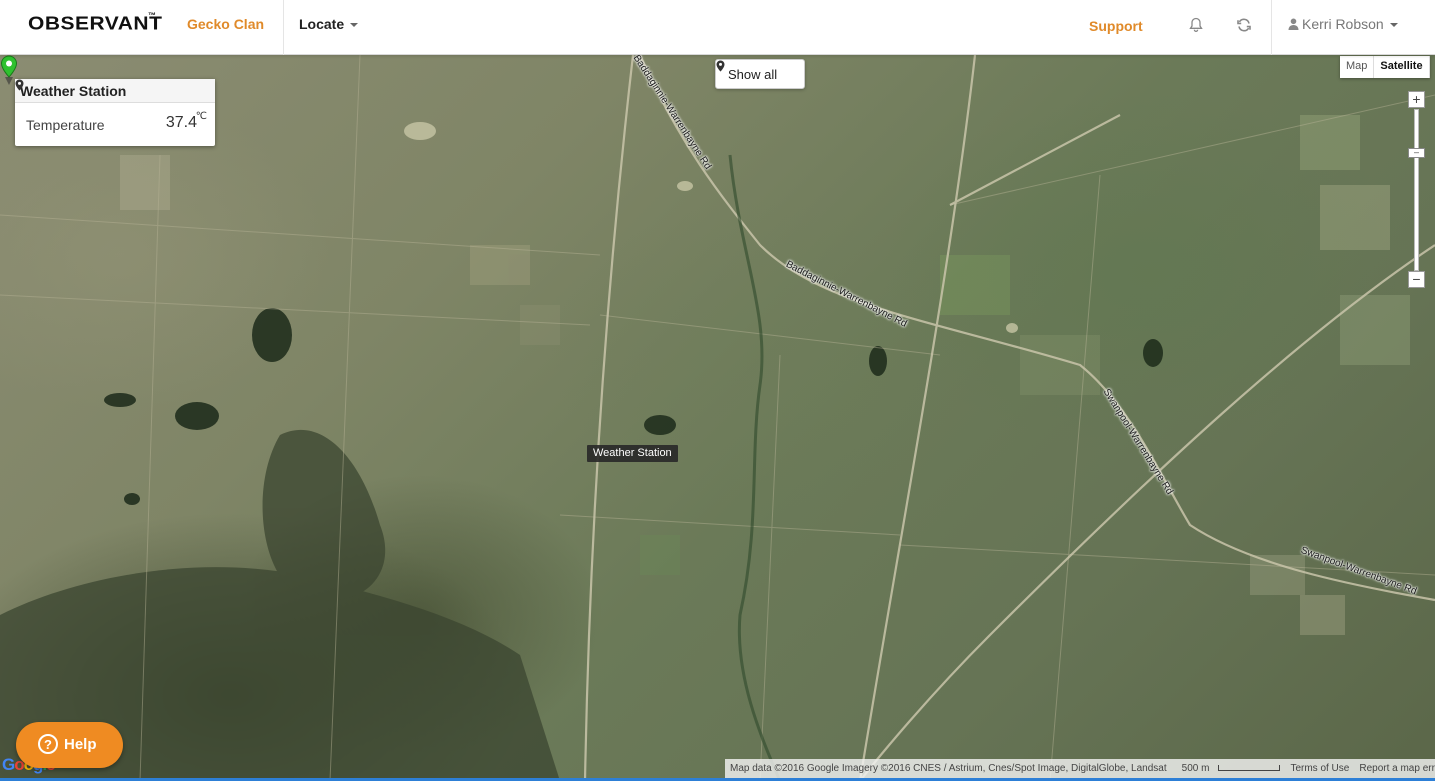 This screenshot has width=1435, height=781. What do you see at coordinates (73, 91) in the screenshot?
I see `panel-title: Weather Station` at bounding box center [73, 91].